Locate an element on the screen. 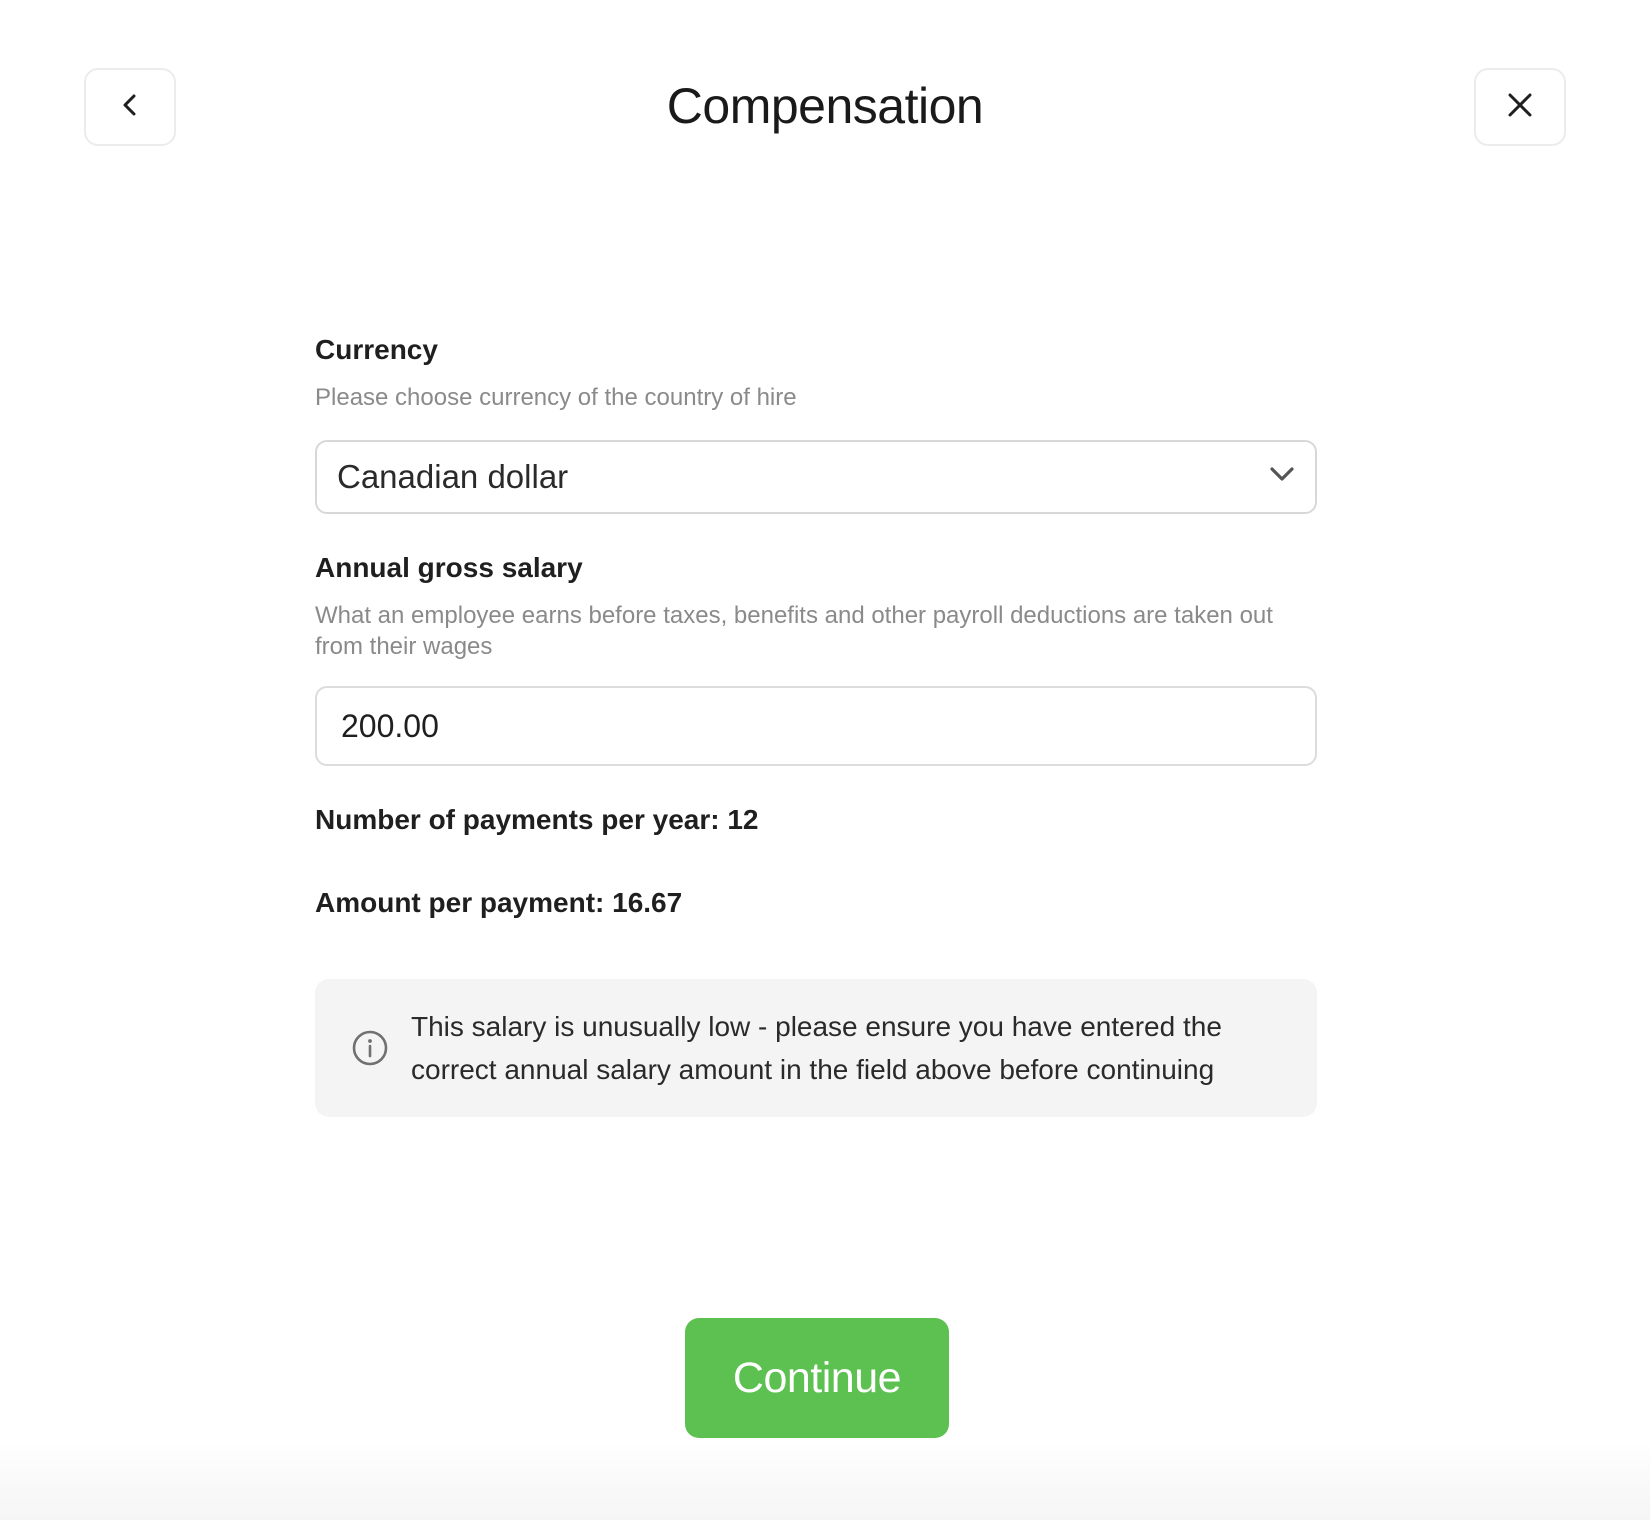 The width and height of the screenshot is (1650, 1520). amount-per-payment: Amount per payment: 16.67 is located at coordinates (499, 902).